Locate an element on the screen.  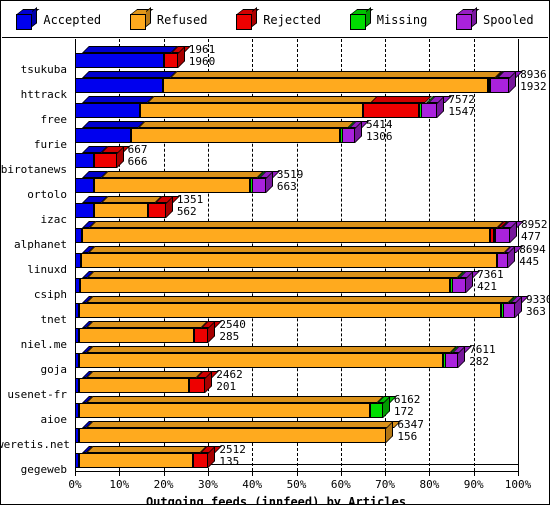
legend-item-rejected: Rejected is located at coordinates (278, 18).